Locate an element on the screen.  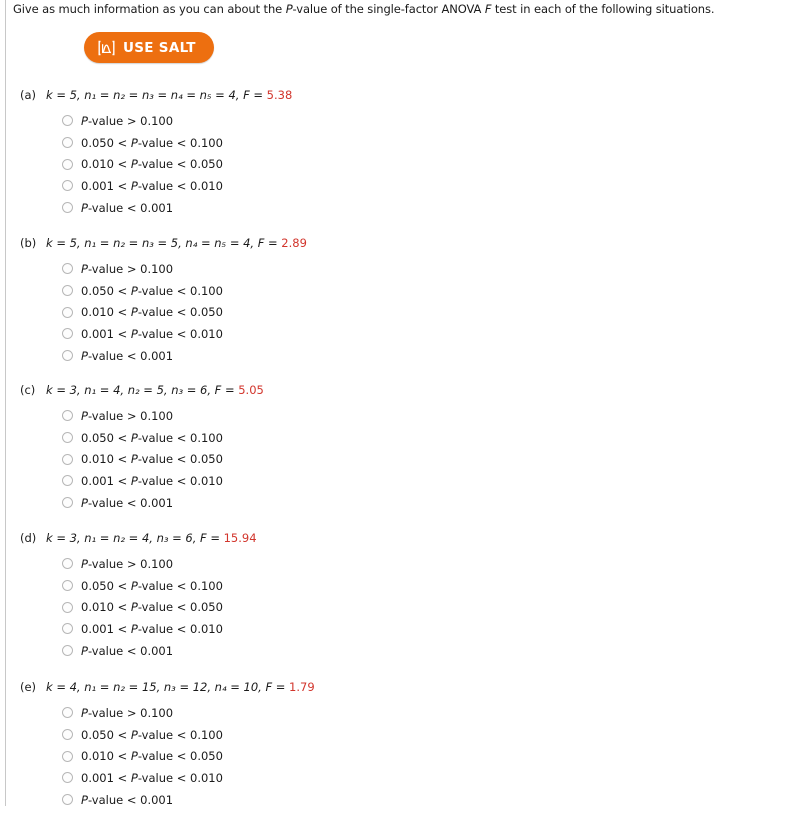
option-a-5-label: P-value < 0.001 is located at coordinates (127, 207).